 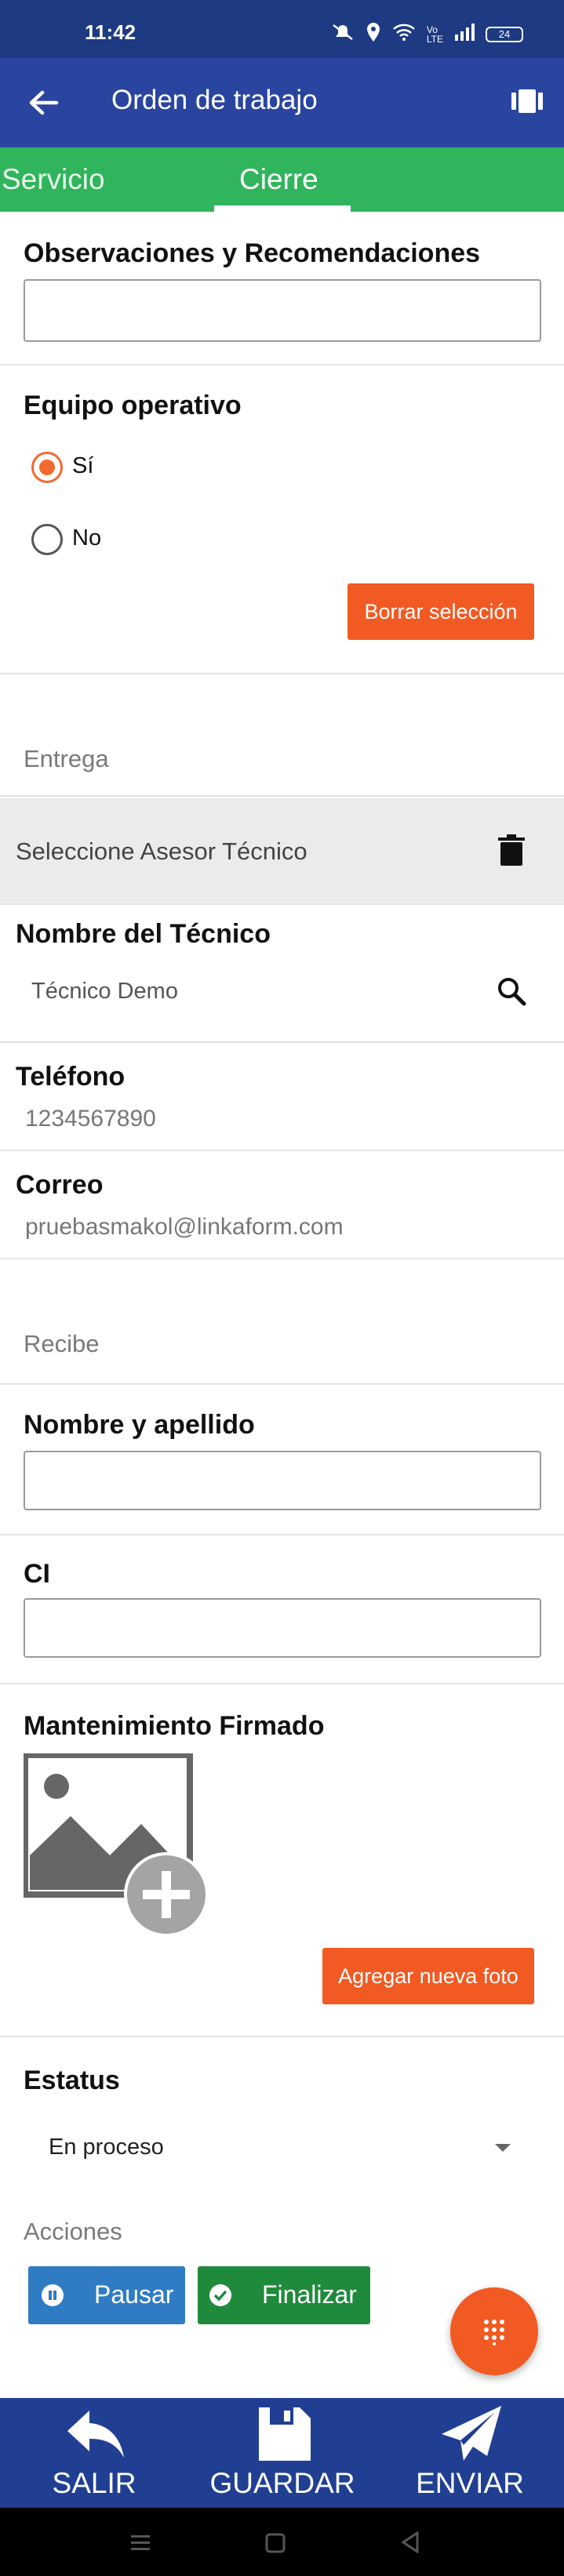 What do you see at coordinates (95, 2434) in the screenshot?
I see `reply-icon` at bounding box center [95, 2434].